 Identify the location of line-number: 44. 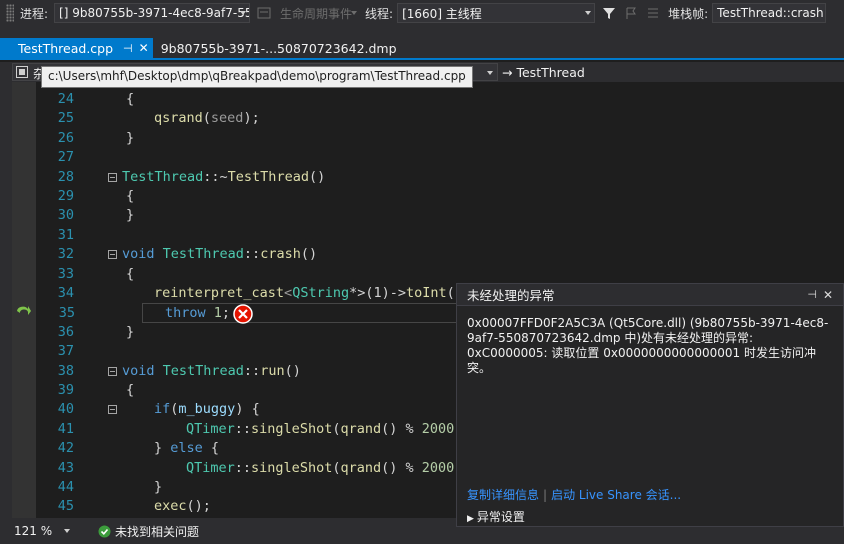
(65, 487).